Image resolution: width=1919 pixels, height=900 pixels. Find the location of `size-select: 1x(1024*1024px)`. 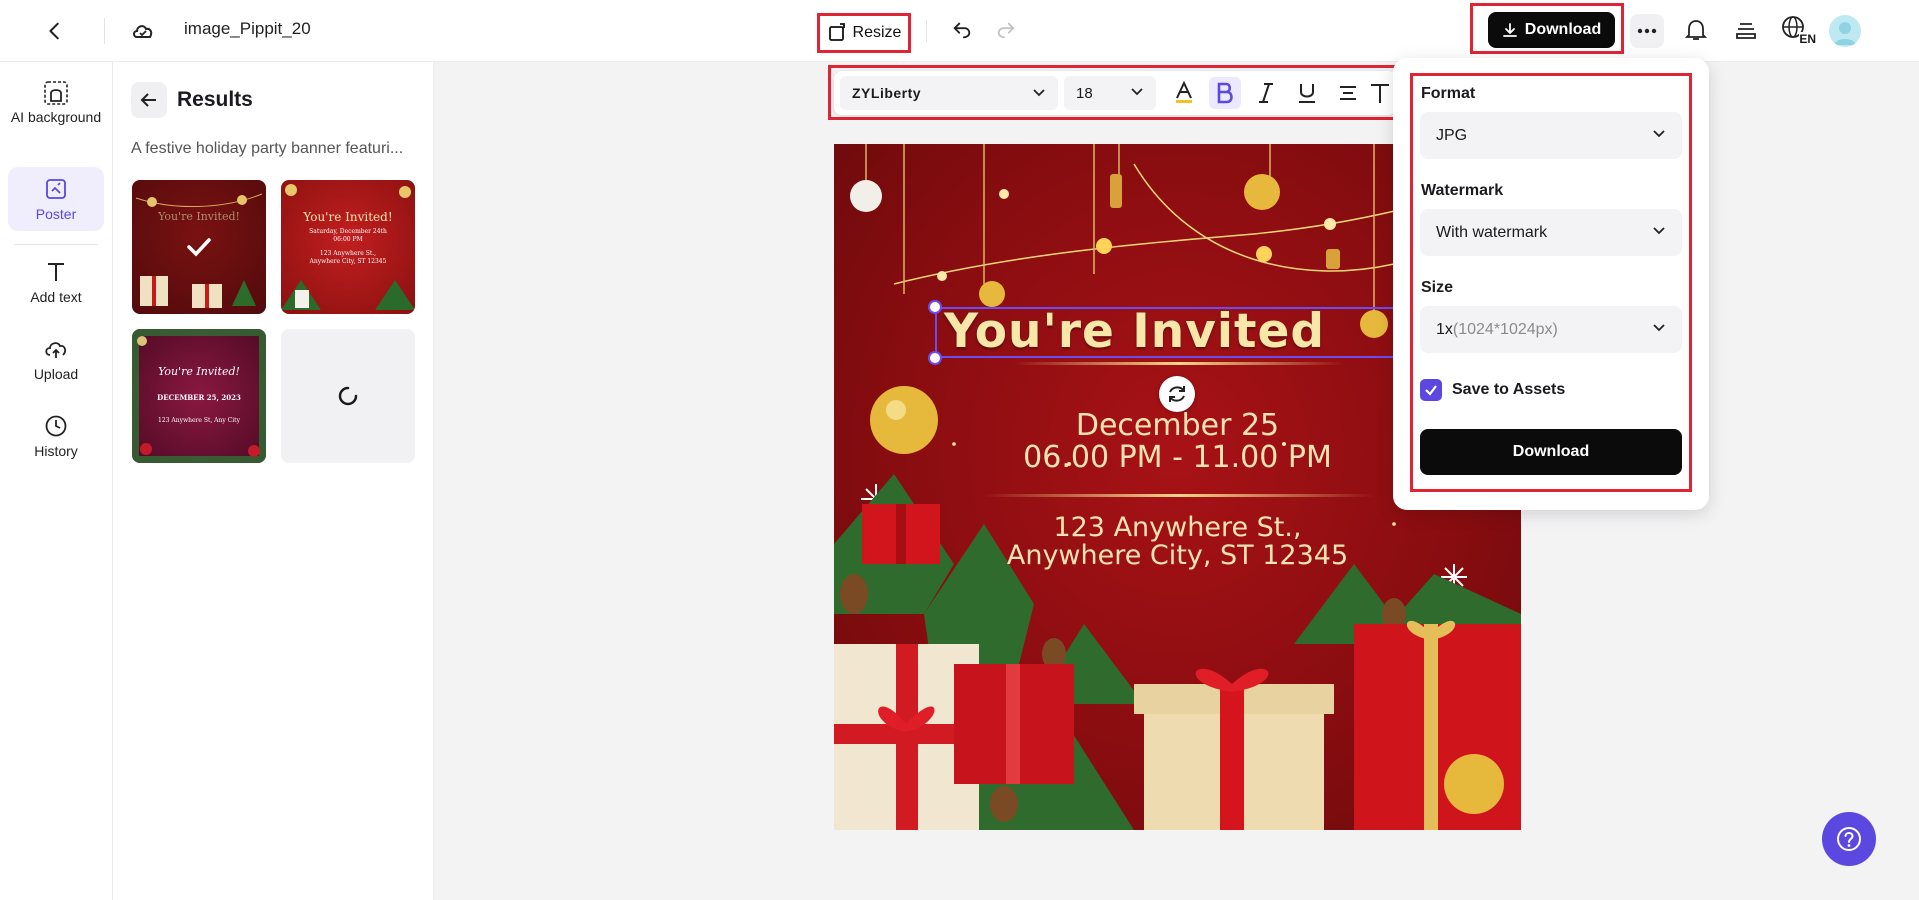

size-select: 1x(1024*1024px) is located at coordinates (1551, 329).